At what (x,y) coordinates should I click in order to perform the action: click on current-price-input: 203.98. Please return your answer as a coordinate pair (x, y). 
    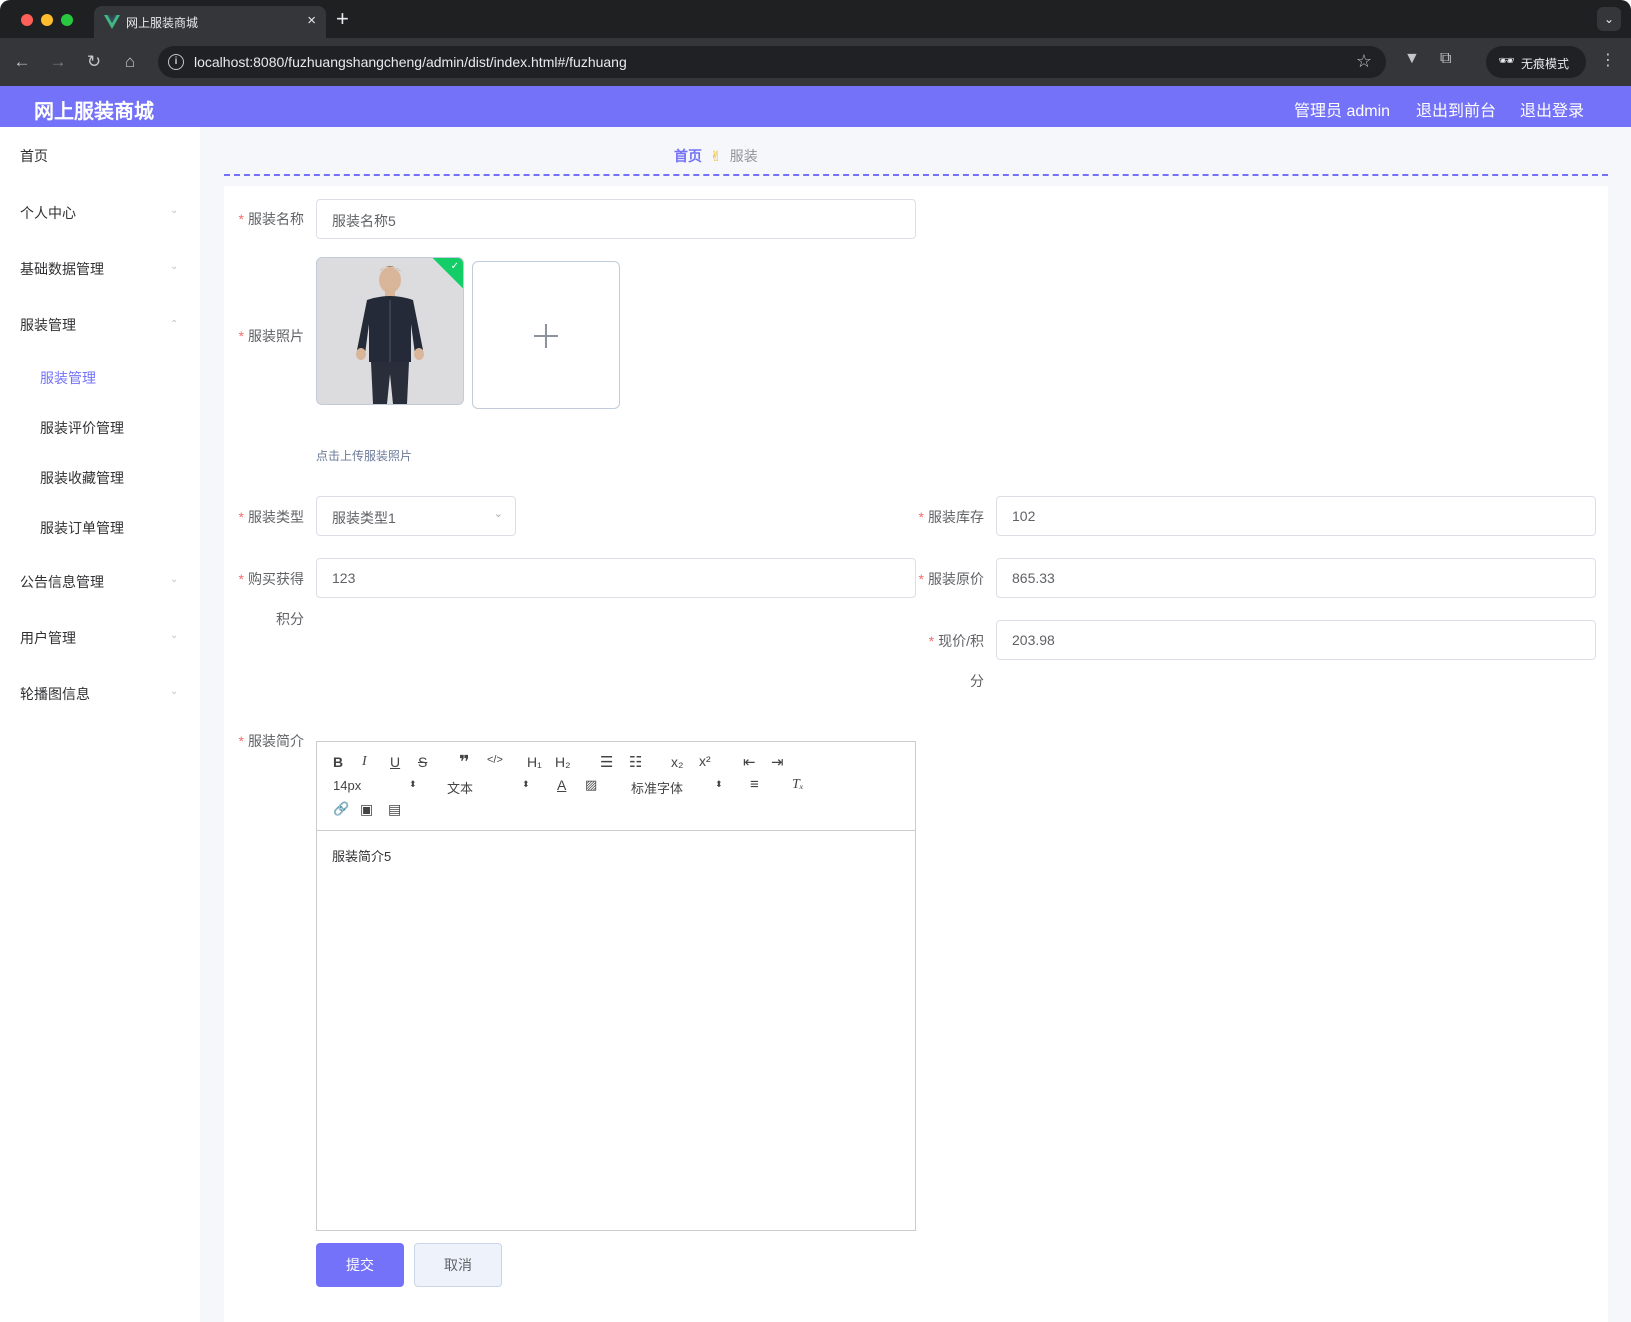
    Looking at the image, I should click on (1296, 640).